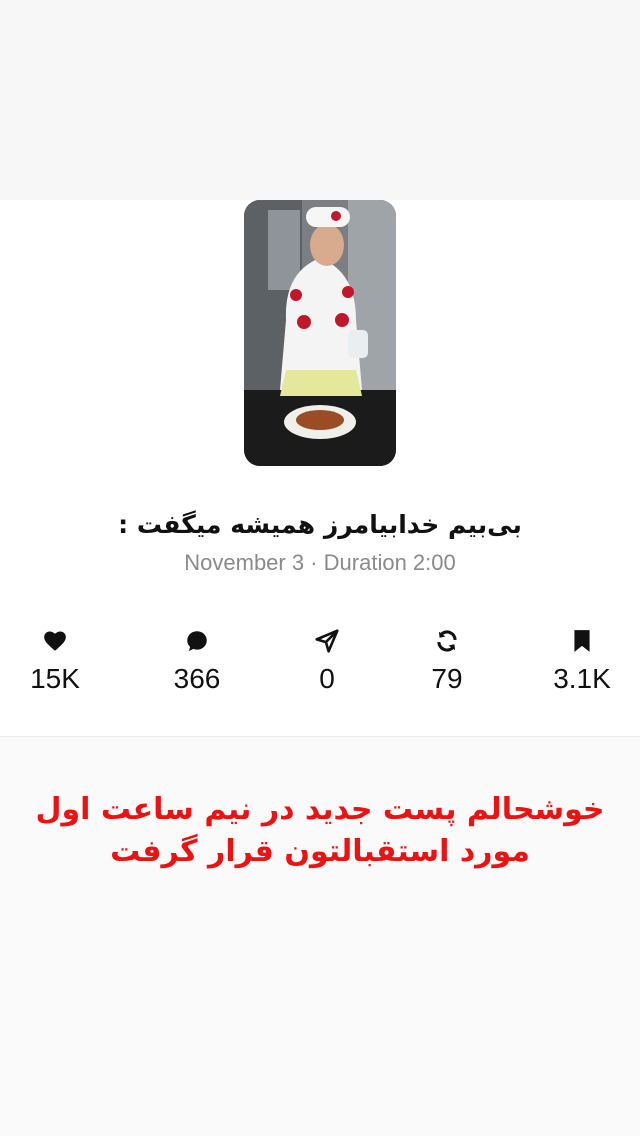  What do you see at coordinates (320, 524) in the screenshot?
I see `post-title: بی‌بیم خدابیامرز همیشه میگفت :` at bounding box center [320, 524].